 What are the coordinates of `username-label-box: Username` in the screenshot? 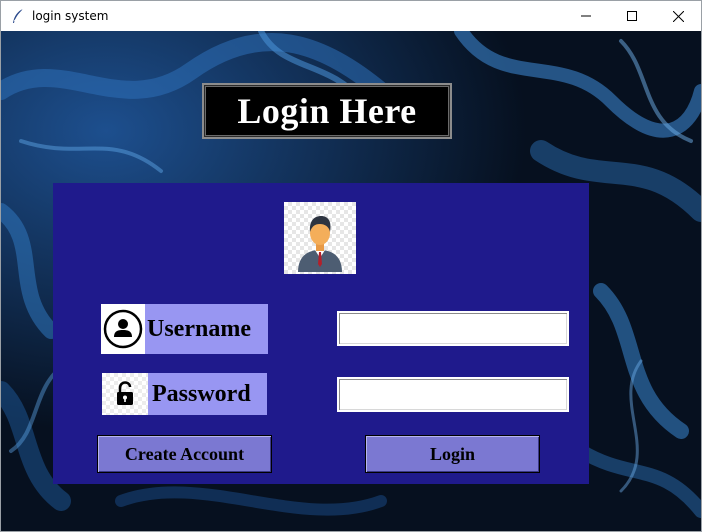 It's located at (184, 329).